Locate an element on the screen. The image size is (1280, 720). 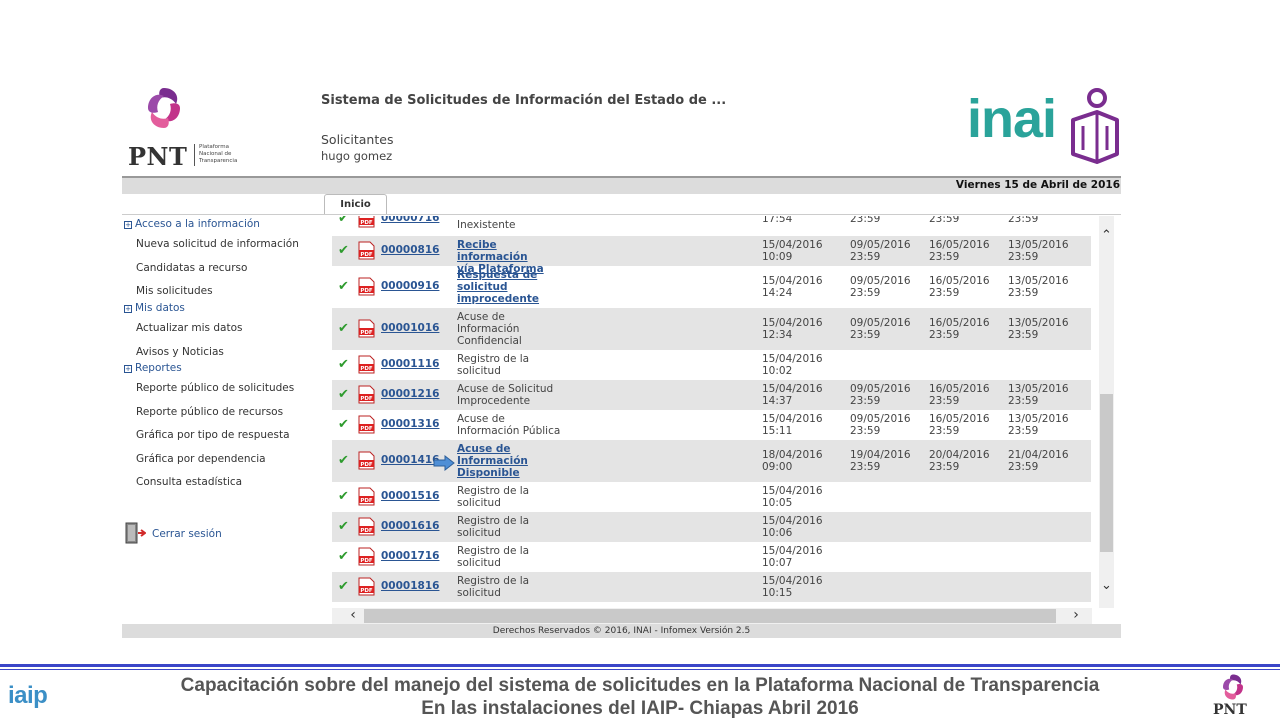
folio-link: 00000816 is located at coordinates (410, 250).